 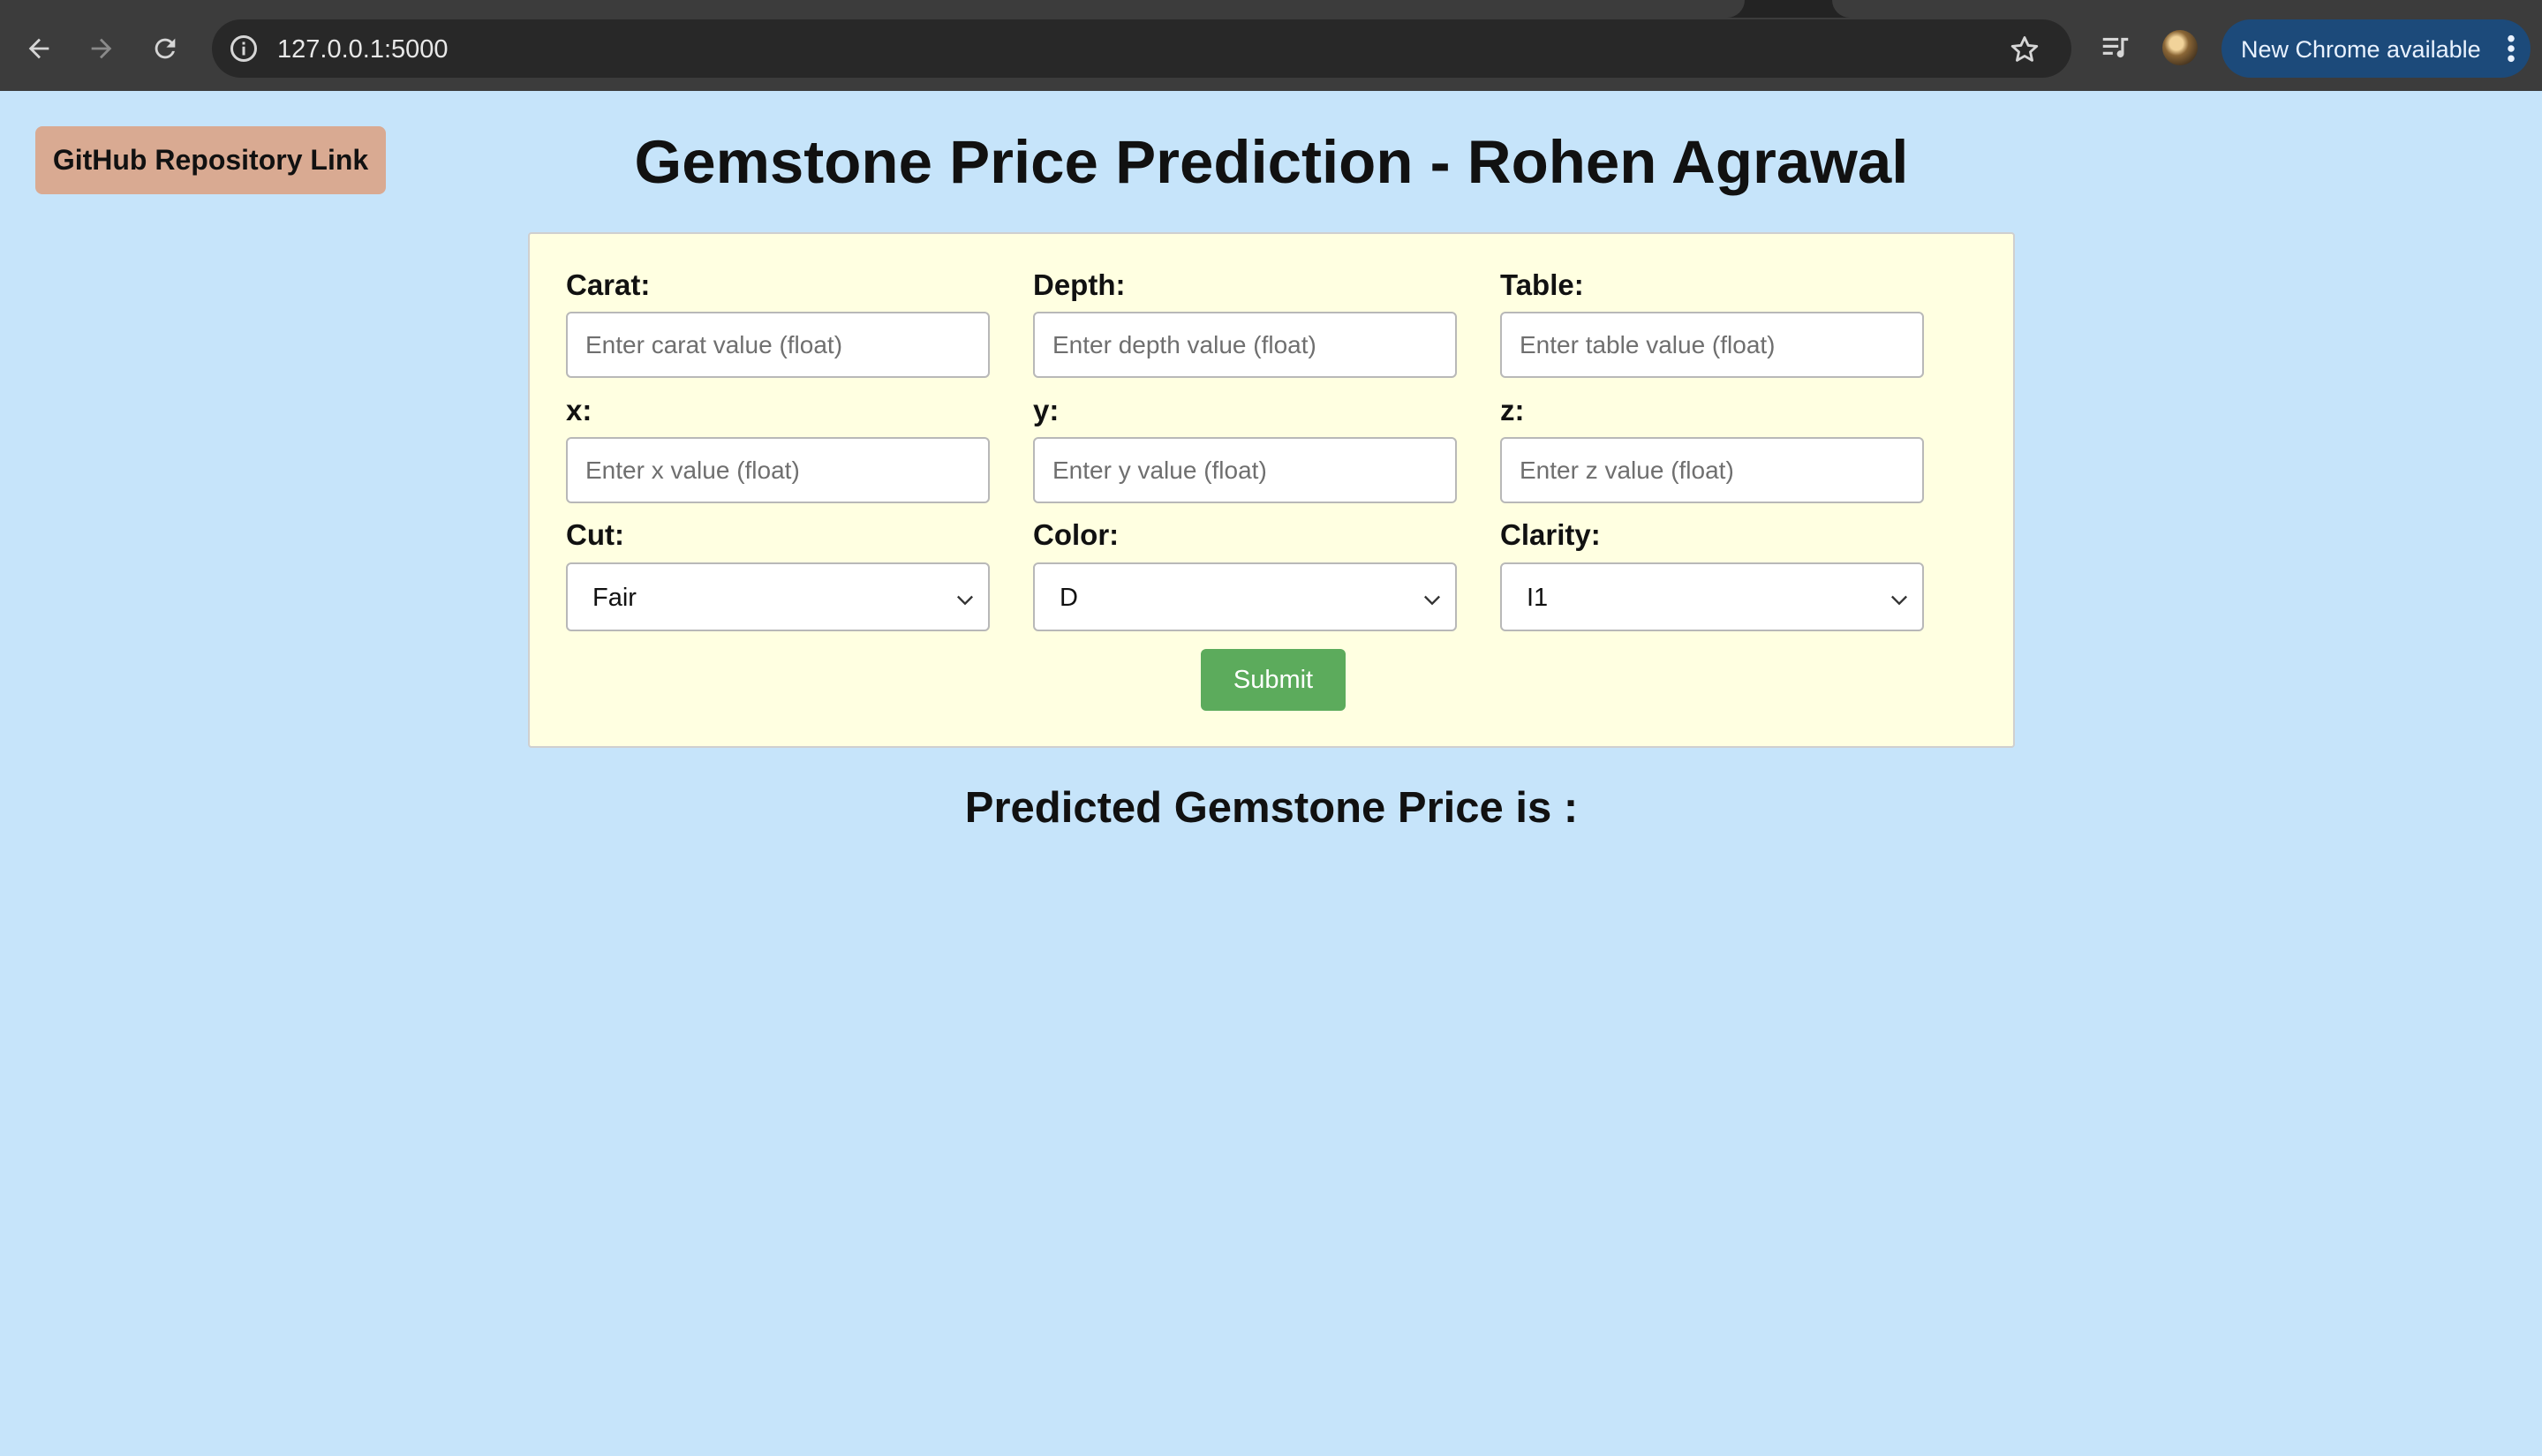 I want to click on clarity-label: Clarity:, so click(x=1550, y=534).